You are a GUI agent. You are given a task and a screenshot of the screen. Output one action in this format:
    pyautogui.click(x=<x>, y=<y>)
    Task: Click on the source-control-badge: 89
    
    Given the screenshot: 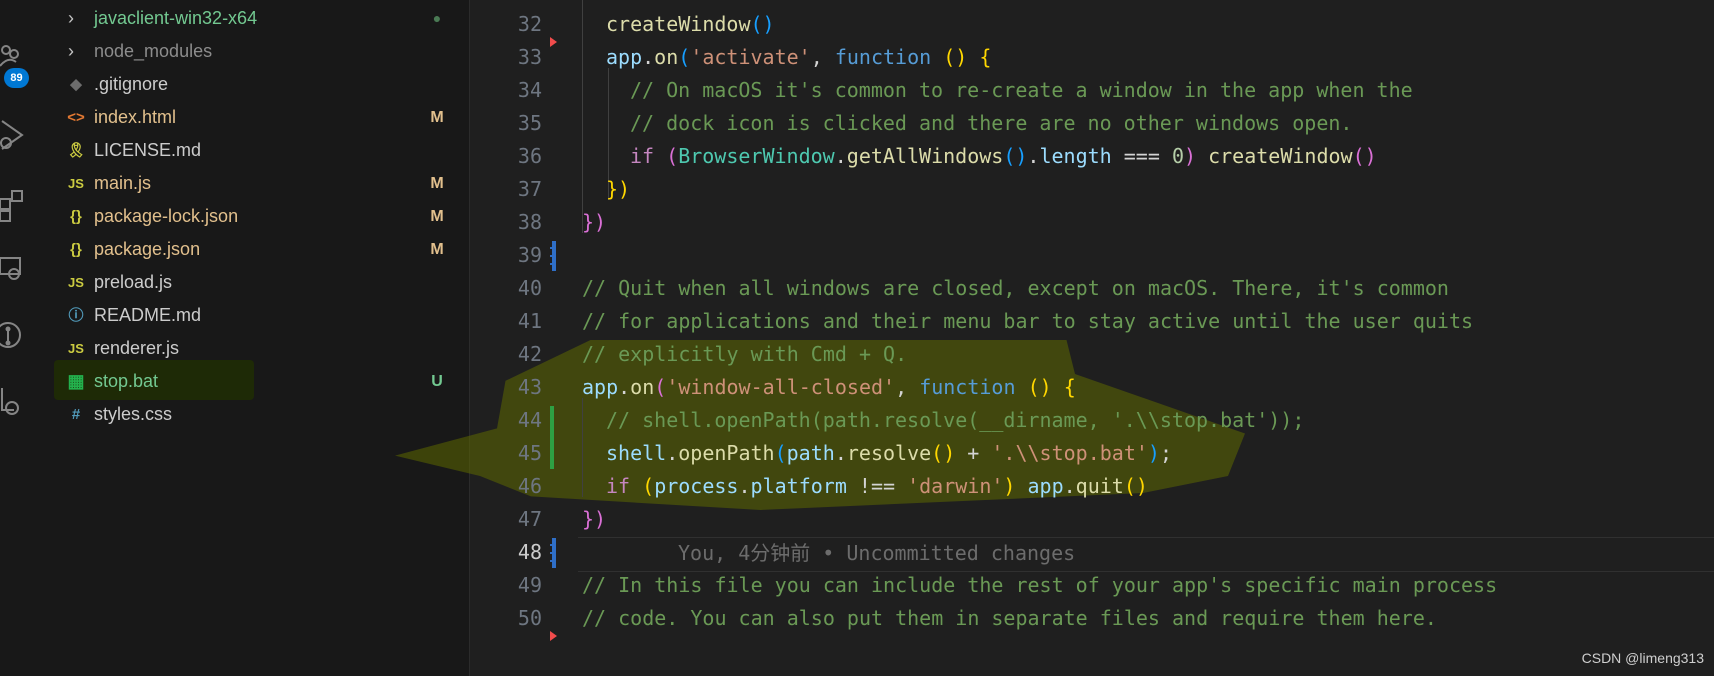 What is the action you would take?
    pyautogui.click(x=16, y=78)
    